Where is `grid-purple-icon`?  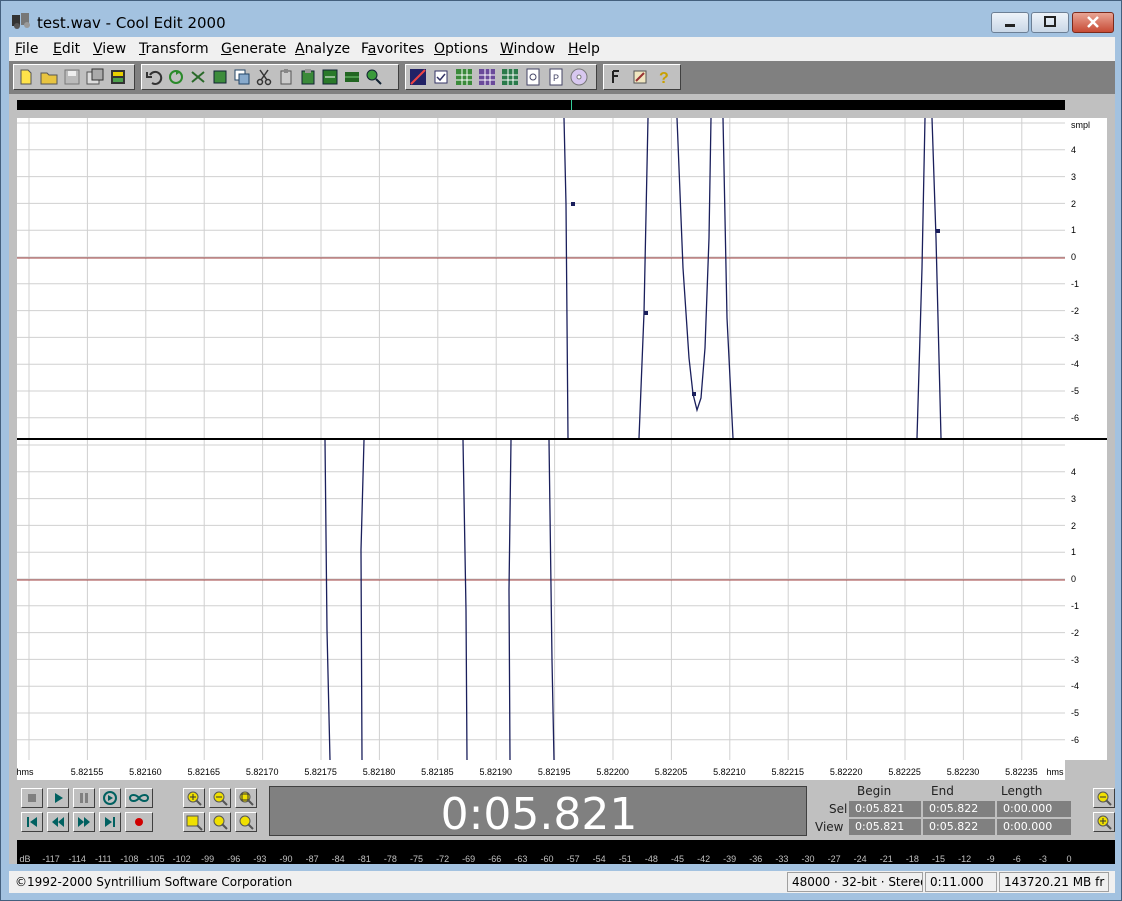 grid-purple-icon is located at coordinates (487, 77).